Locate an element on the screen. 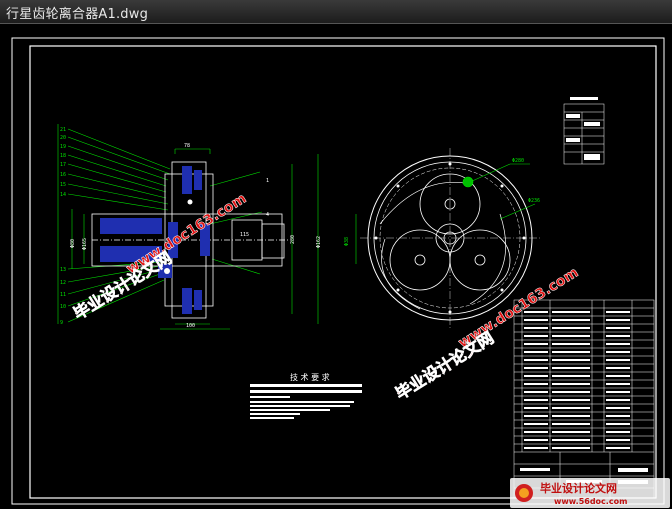 The width and height of the screenshot is (672, 509). part-number: 21 is located at coordinates (63, 130).